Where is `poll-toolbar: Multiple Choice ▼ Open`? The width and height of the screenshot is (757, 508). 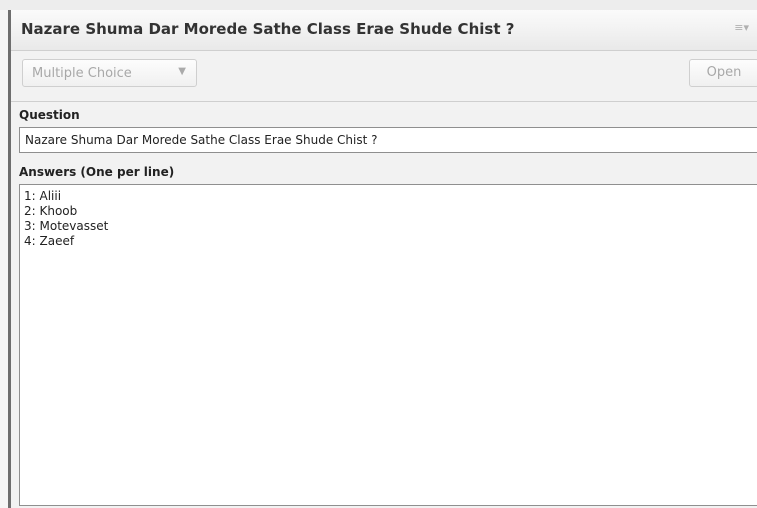
poll-toolbar: Multiple Choice ▼ Open is located at coordinates (384, 76).